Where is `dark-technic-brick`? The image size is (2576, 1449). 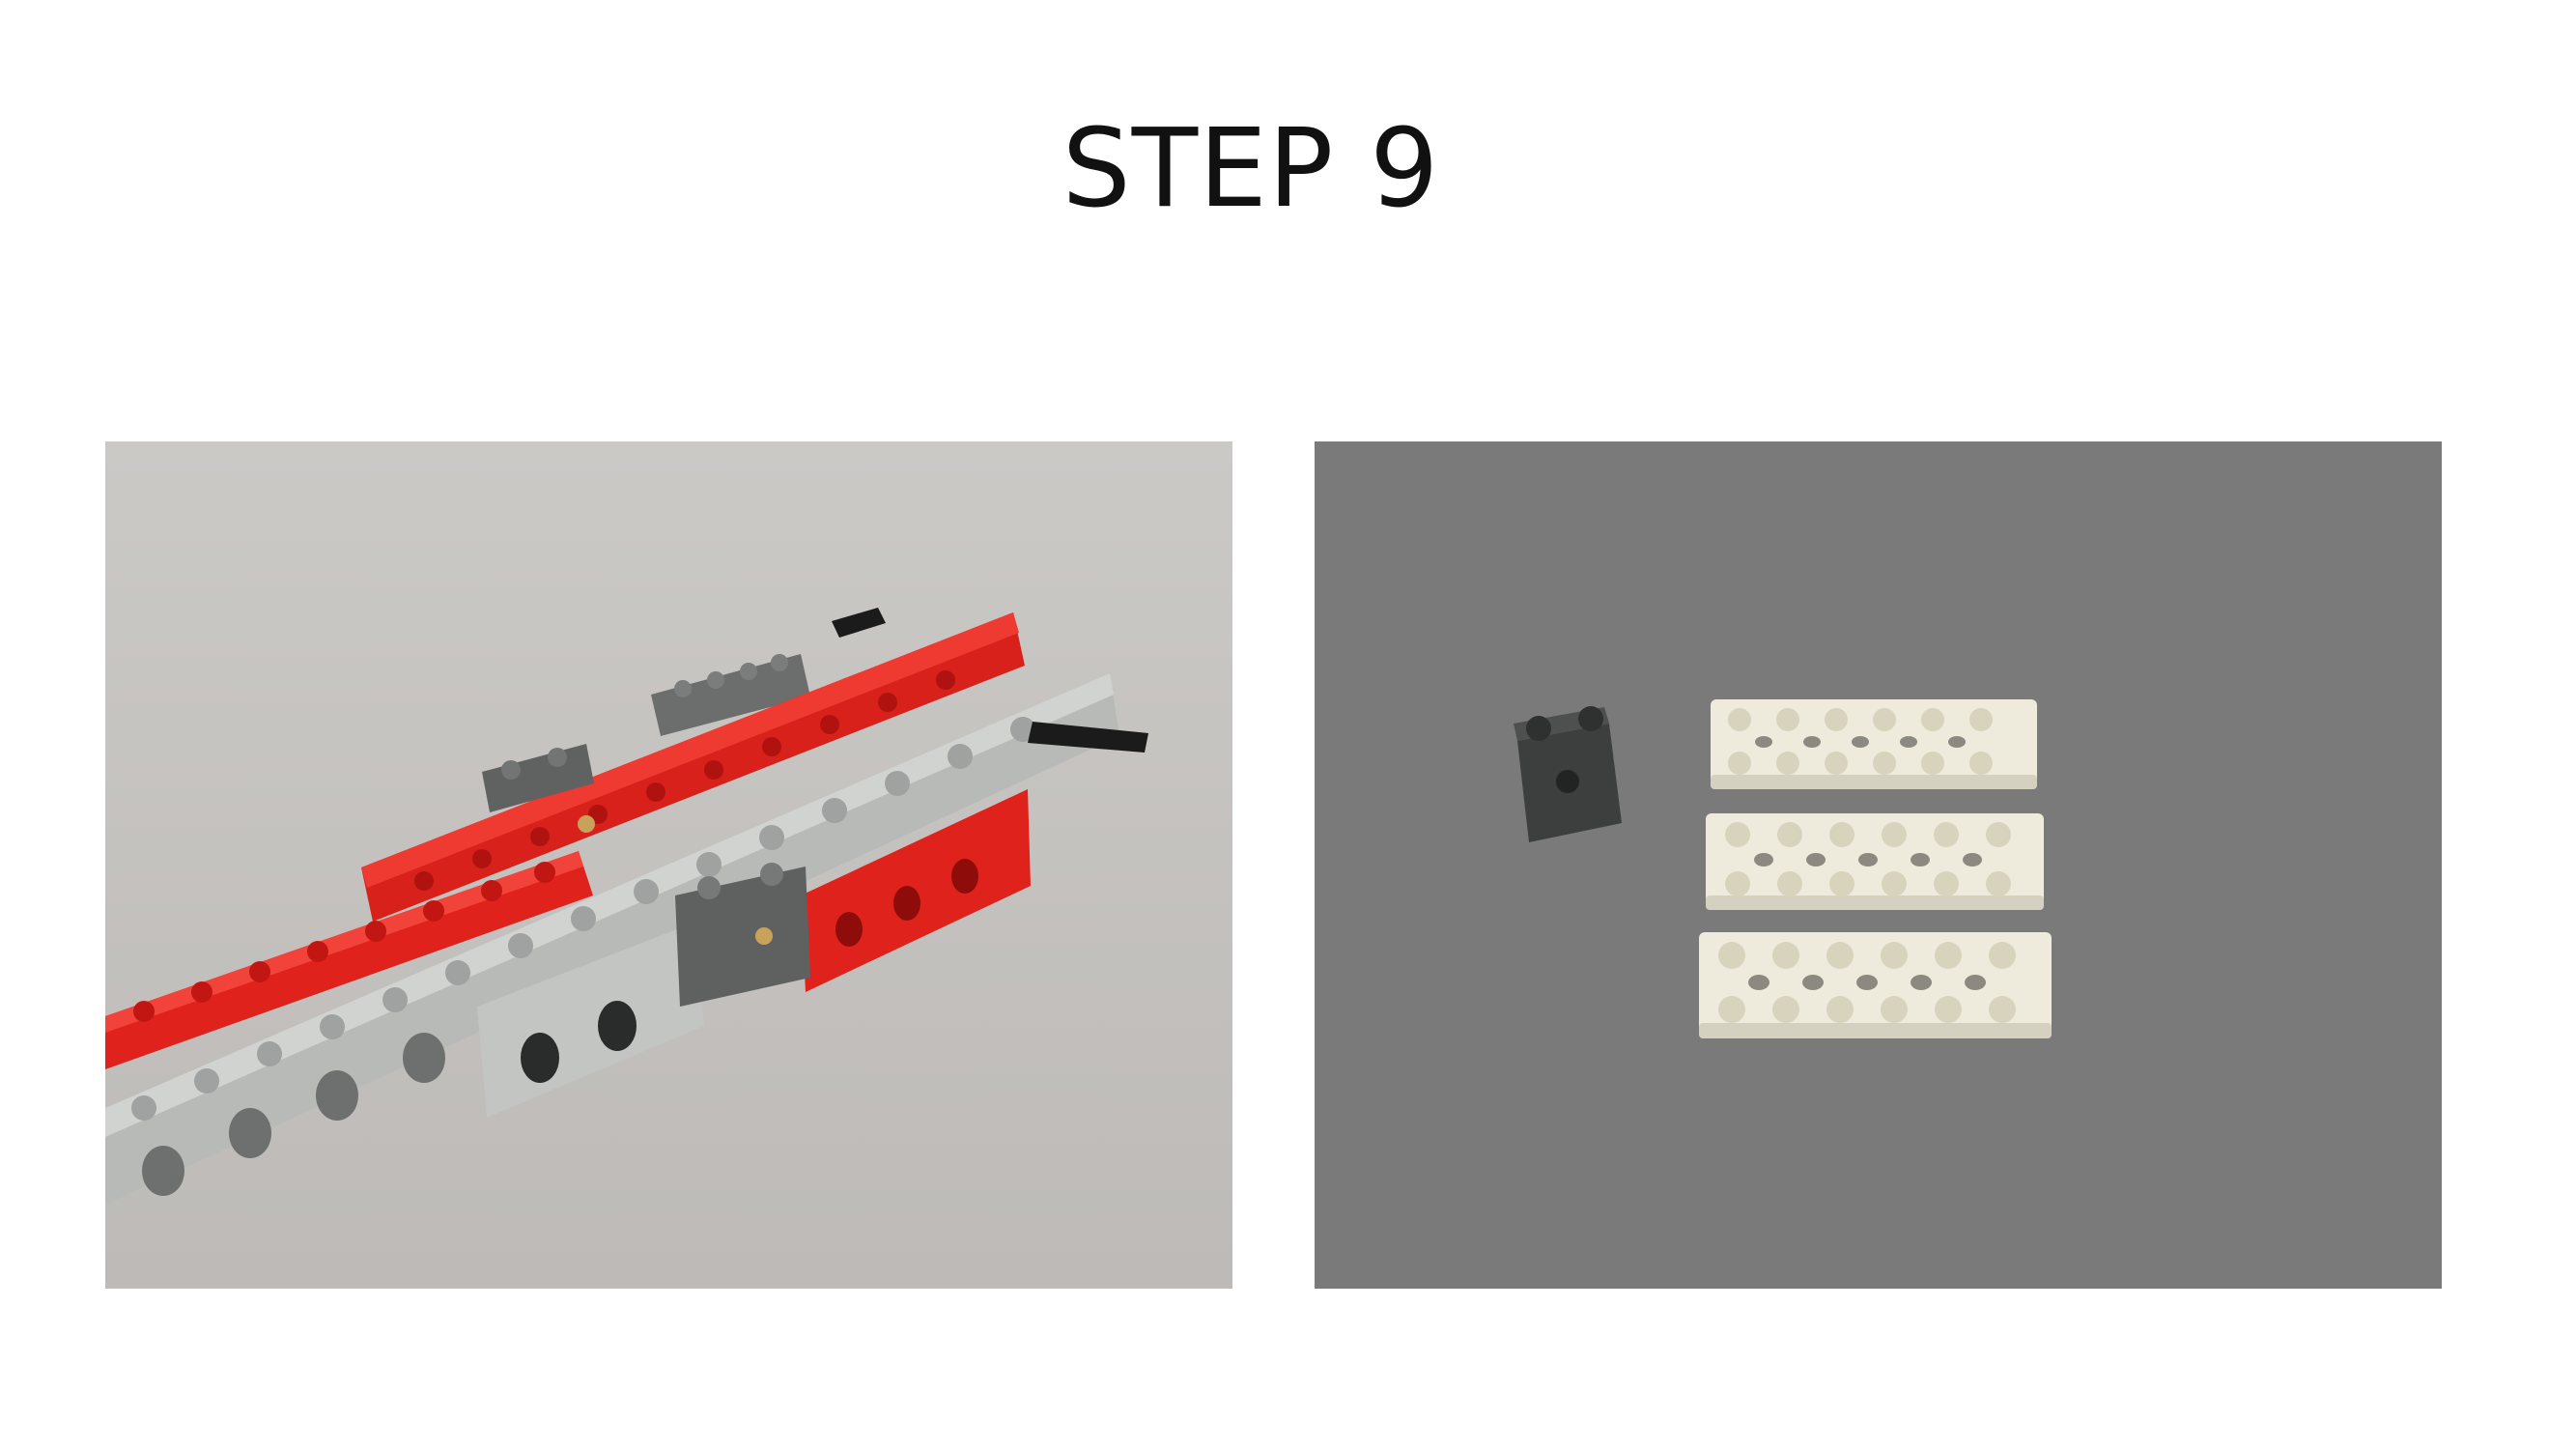 dark-technic-brick is located at coordinates (1568, 774).